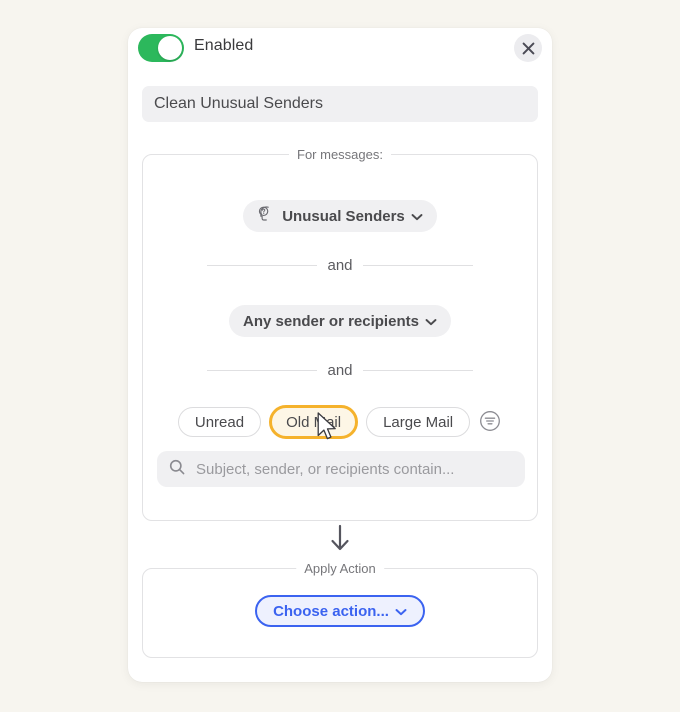  Describe the element at coordinates (340, 154) in the screenshot. I see `conditions-legend: For messages:` at that location.